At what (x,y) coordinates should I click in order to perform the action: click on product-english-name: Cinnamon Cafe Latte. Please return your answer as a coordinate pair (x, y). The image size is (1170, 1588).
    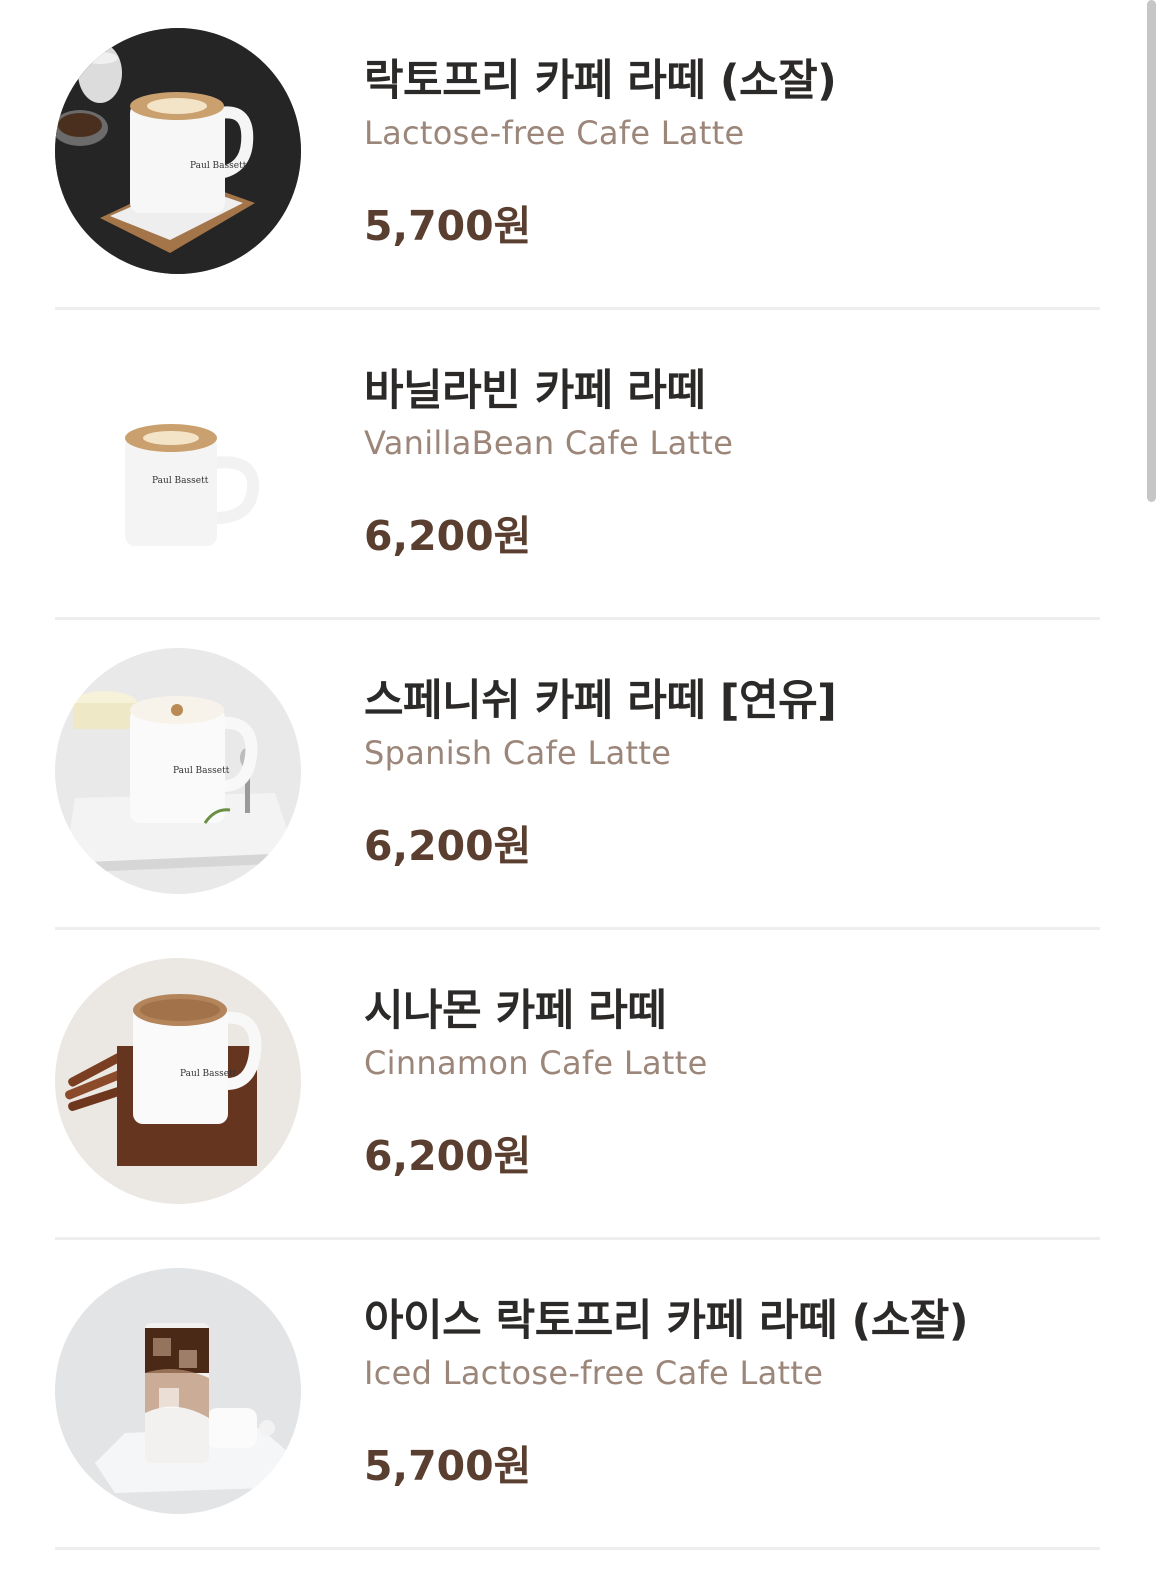
    Looking at the image, I should click on (536, 1063).